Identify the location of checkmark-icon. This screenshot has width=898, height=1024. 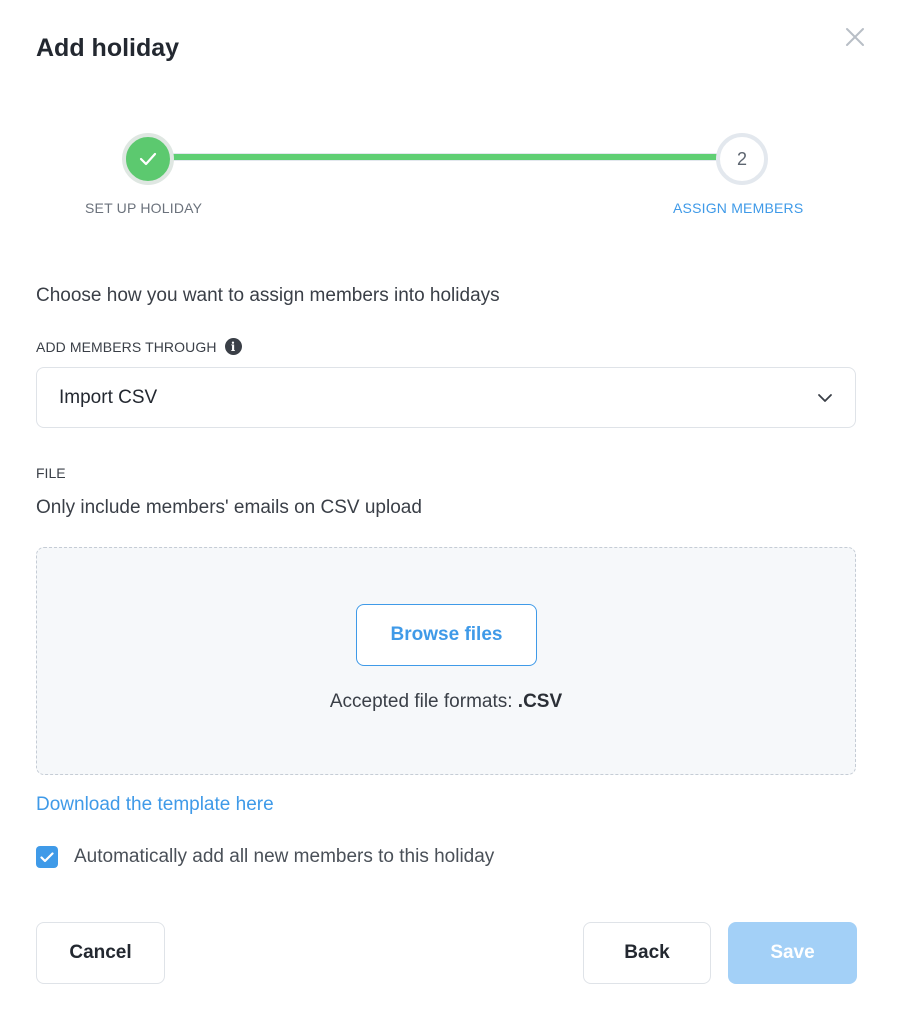
(47, 856).